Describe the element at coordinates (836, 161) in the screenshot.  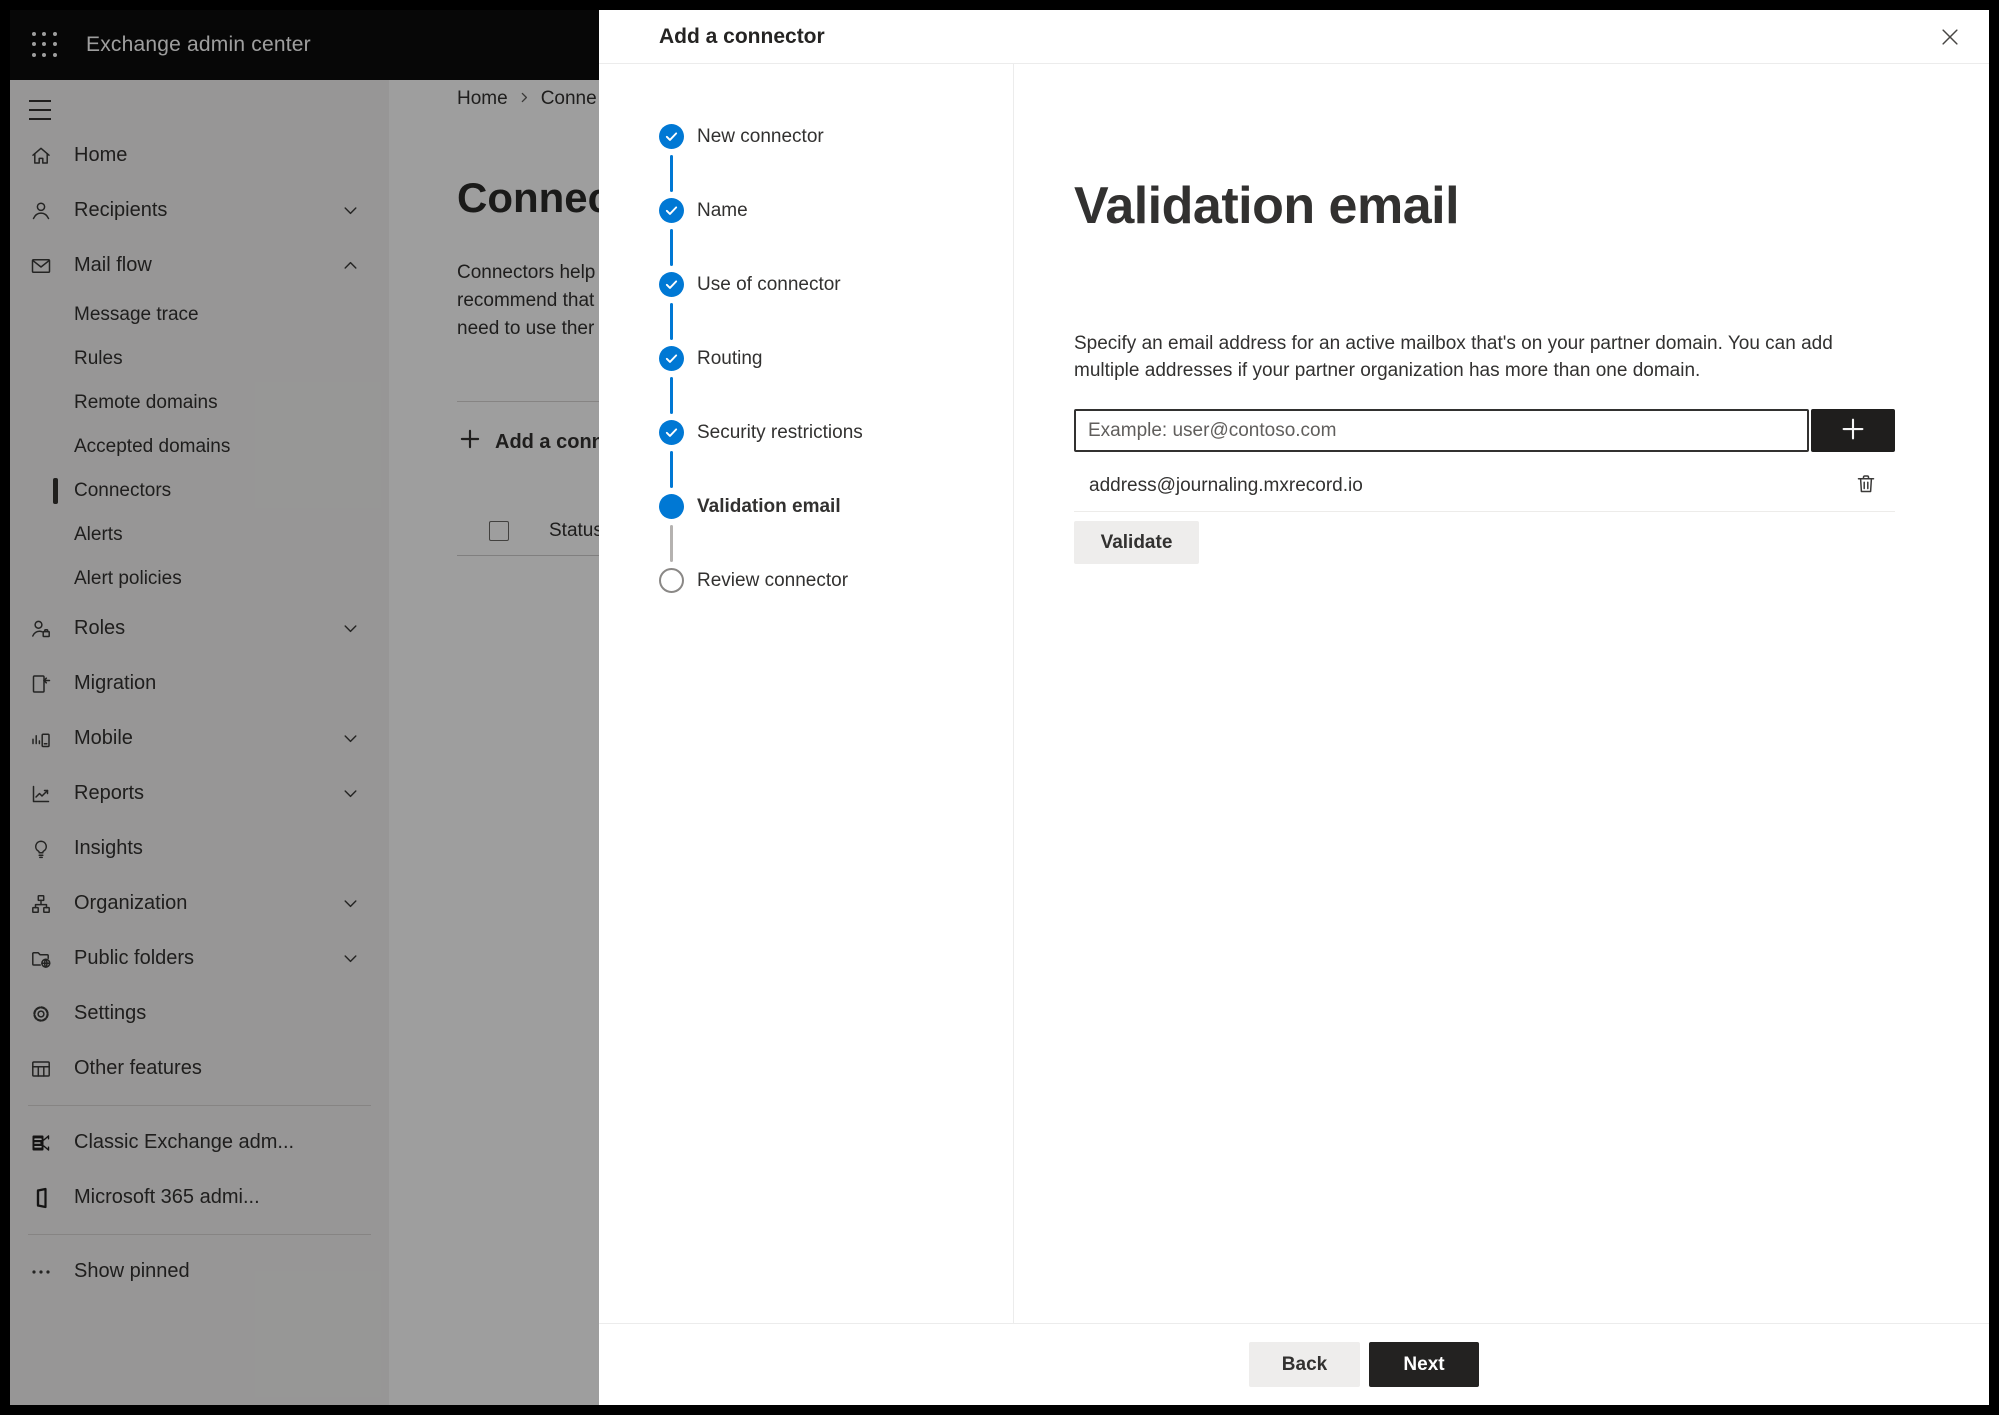
I see `wizard-step: New connector` at that location.